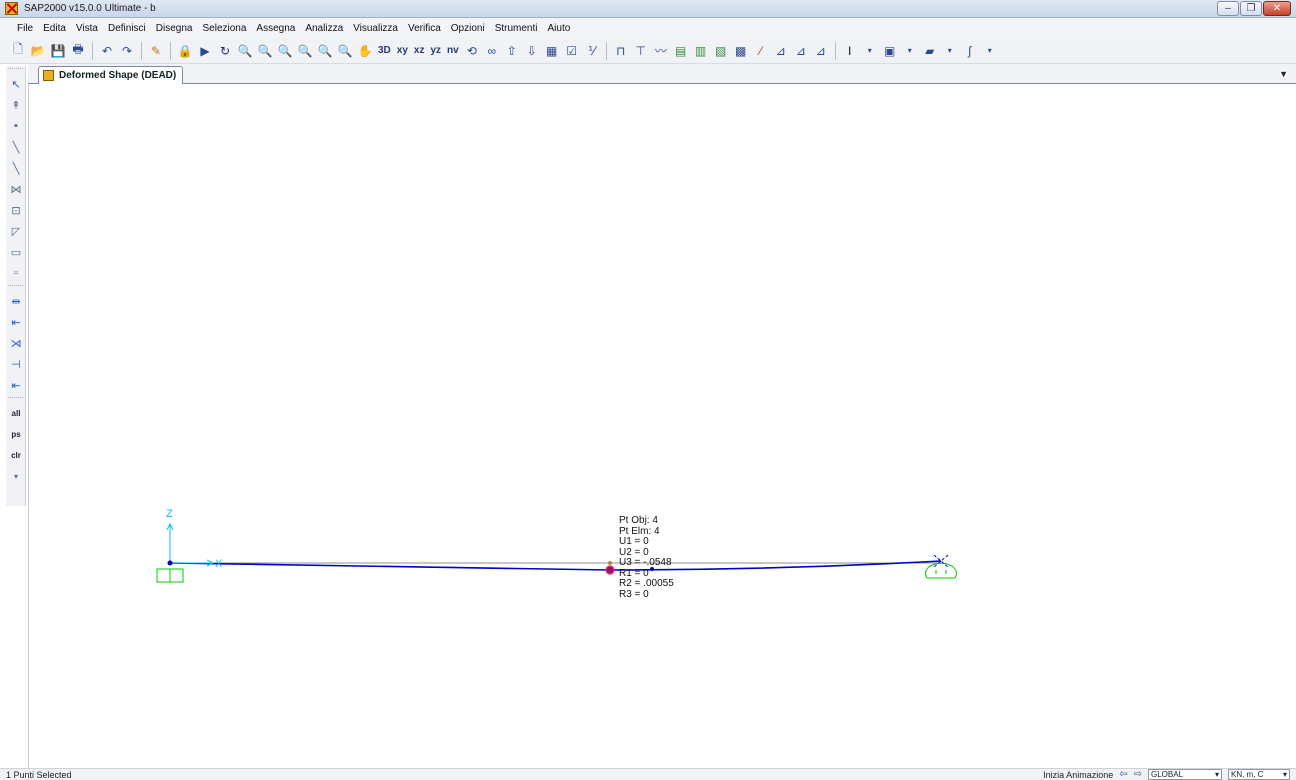 Image resolution: width=1296 pixels, height=780 pixels. What do you see at coordinates (275, 28) in the screenshot?
I see `menu-assegna: Assegna` at bounding box center [275, 28].